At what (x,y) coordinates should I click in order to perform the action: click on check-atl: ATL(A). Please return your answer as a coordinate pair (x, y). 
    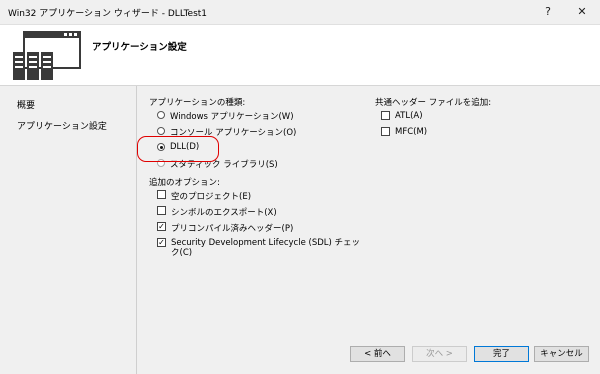
    Looking at the image, I should click on (402, 116).